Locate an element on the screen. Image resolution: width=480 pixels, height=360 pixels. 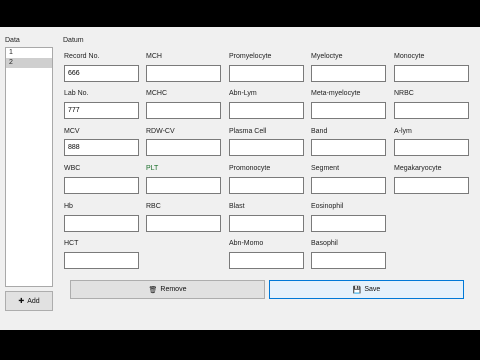
datum-group-label: Datum is located at coordinates (73, 40).